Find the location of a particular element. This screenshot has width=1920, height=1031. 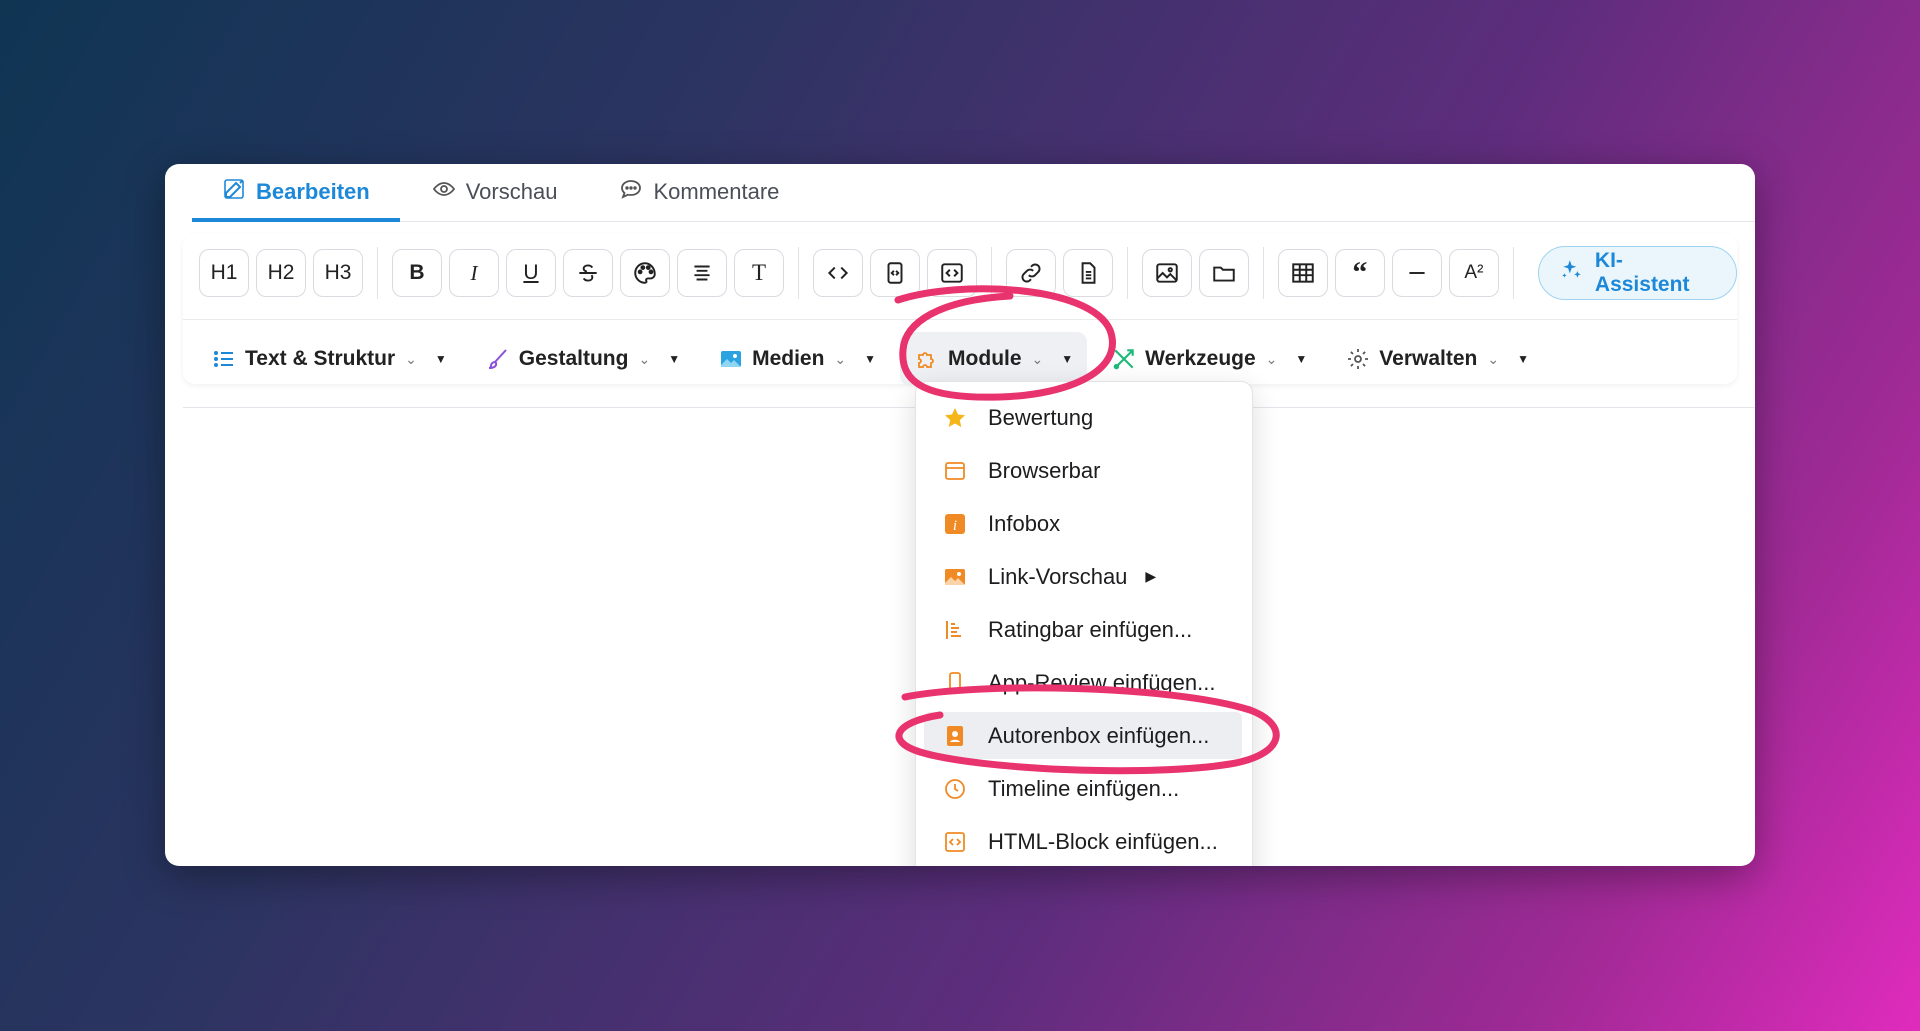

code-block-button is located at coordinates (951, 273).